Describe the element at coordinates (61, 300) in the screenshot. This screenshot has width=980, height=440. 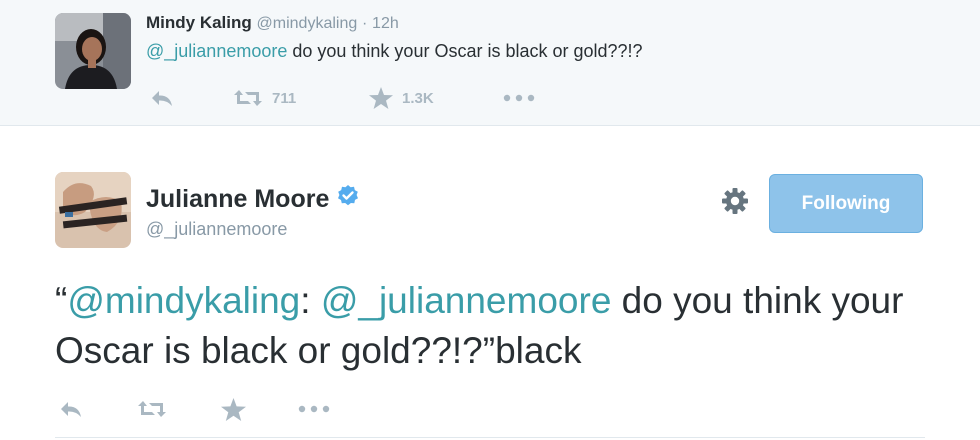
I see `open-quote: “` at that location.